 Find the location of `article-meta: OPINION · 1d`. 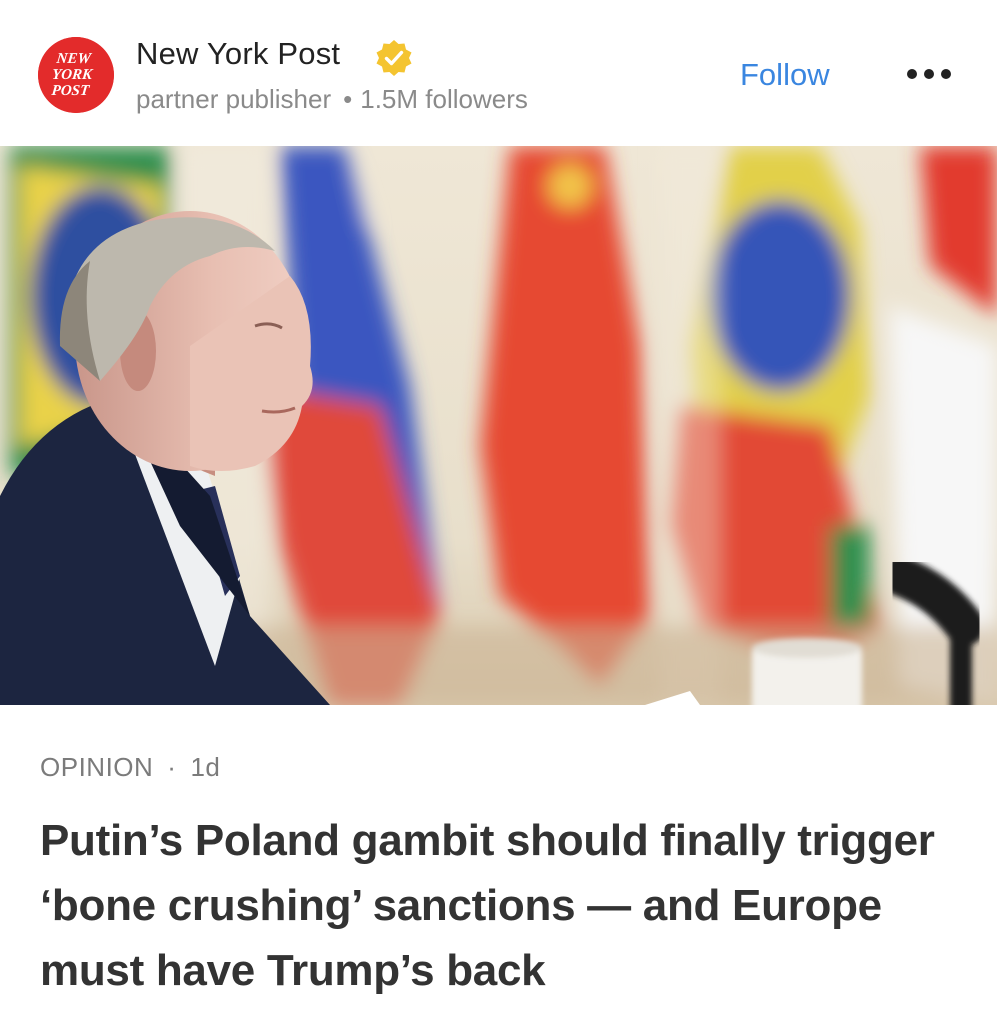

article-meta: OPINION · 1d is located at coordinates (130, 767).